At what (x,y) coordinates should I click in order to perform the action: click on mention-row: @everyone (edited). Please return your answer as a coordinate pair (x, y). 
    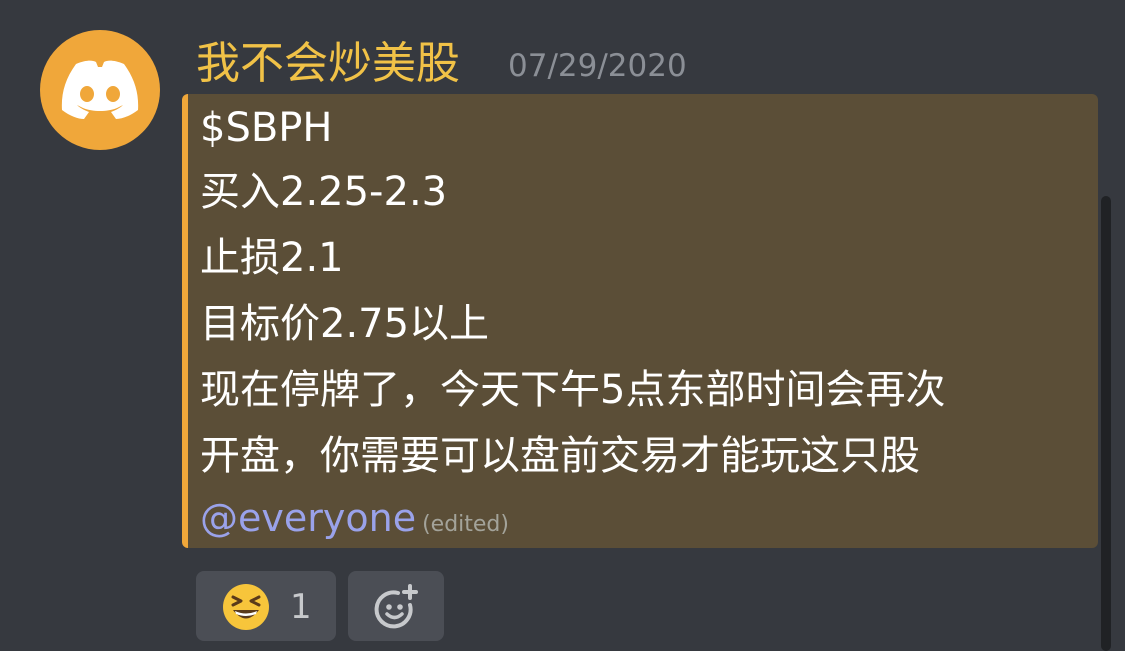
    Looking at the image, I should click on (354, 518).